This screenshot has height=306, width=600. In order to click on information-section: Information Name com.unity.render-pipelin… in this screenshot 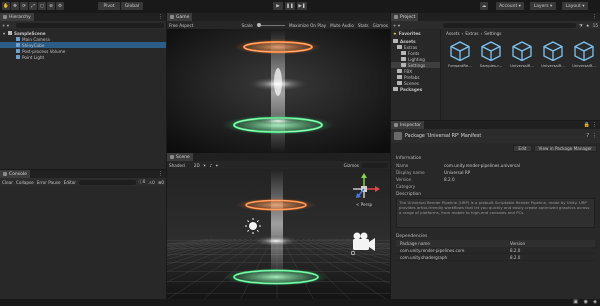, I will do `click(495, 172)`.